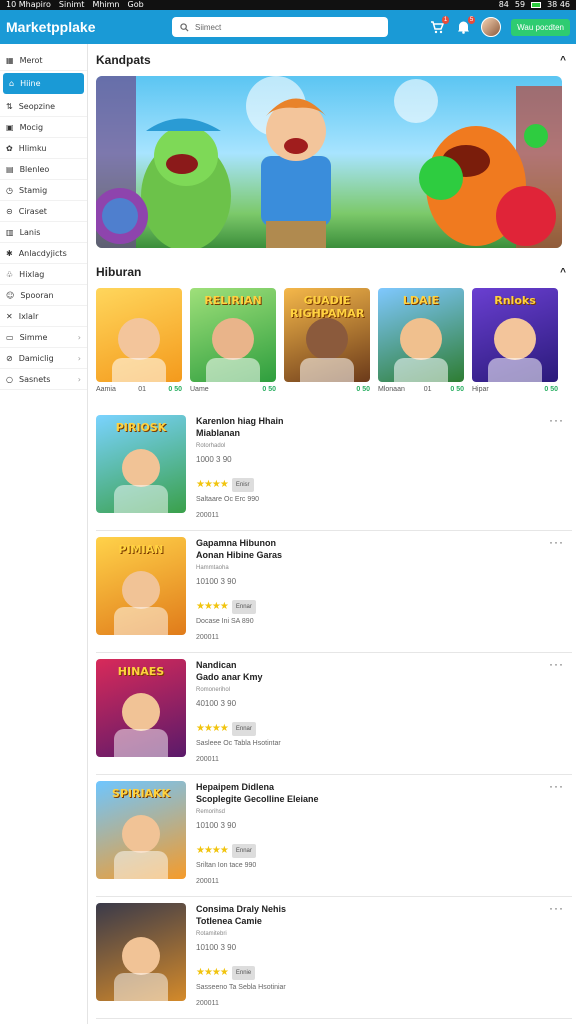  What do you see at coordinates (43, 169) in the screenshot?
I see `sidebar-item-blenleo: ▤ Blenleo` at bounding box center [43, 169].